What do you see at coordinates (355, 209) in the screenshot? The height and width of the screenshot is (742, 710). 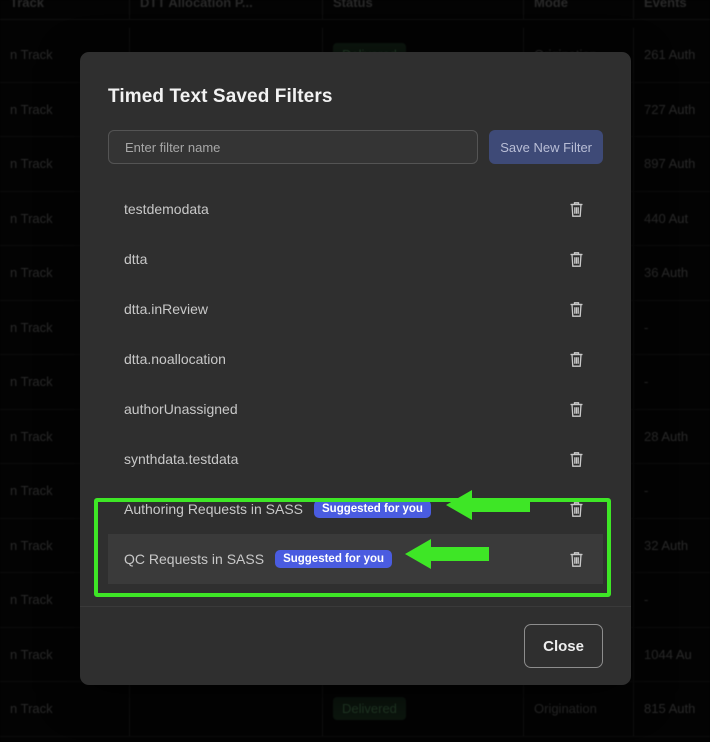 I see `filter-list-item: testdemodata` at bounding box center [355, 209].